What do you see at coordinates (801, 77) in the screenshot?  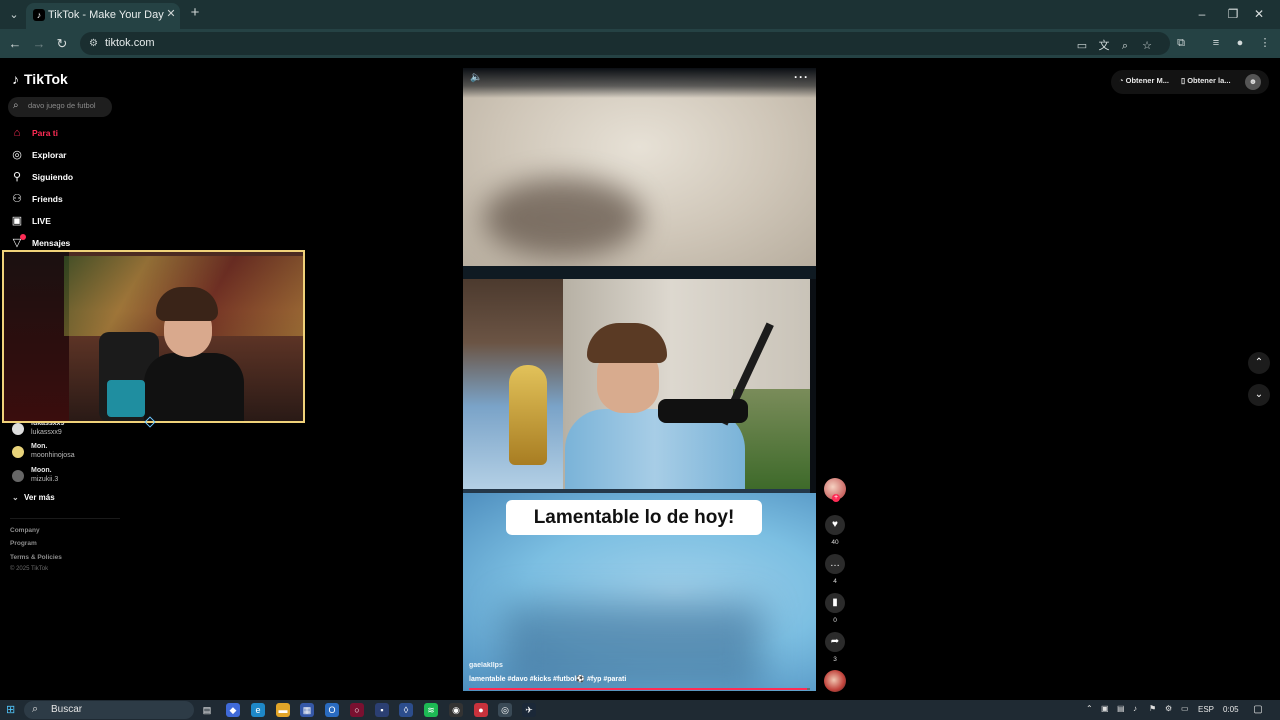 I see `more-options-icon: ···` at bounding box center [801, 77].